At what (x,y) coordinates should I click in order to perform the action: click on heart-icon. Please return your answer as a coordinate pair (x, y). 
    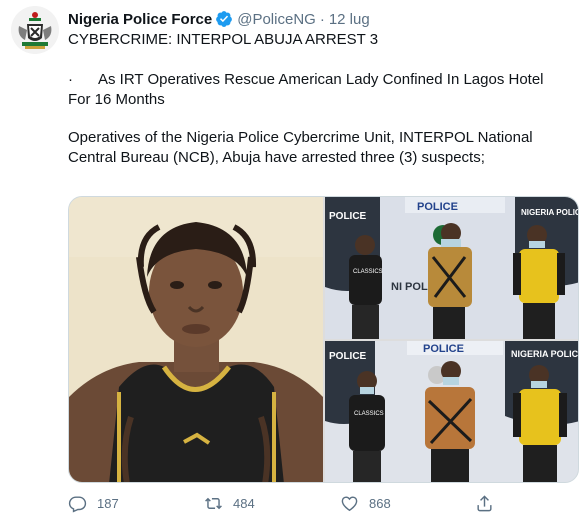
    Looking at the image, I should click on (349, 504).